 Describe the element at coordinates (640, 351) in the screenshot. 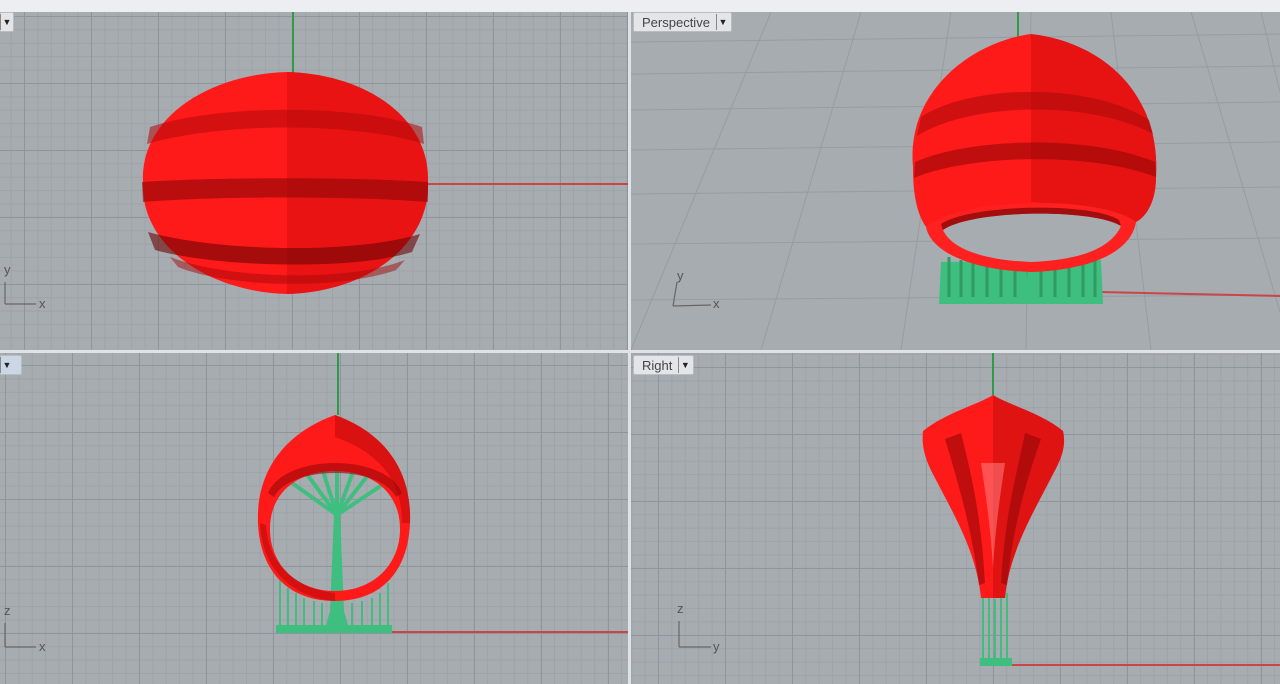

I see `viewport-splitter-horizontal` at that location.